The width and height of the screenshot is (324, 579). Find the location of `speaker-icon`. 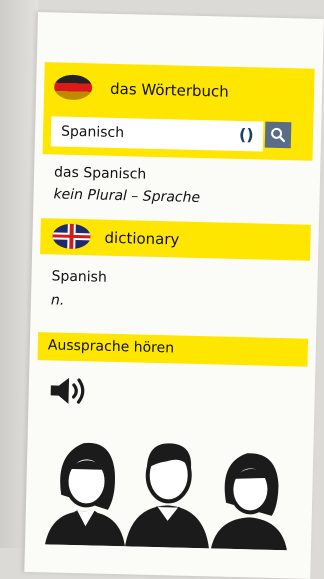

speaker-icon is located at coordinates (69, 390).